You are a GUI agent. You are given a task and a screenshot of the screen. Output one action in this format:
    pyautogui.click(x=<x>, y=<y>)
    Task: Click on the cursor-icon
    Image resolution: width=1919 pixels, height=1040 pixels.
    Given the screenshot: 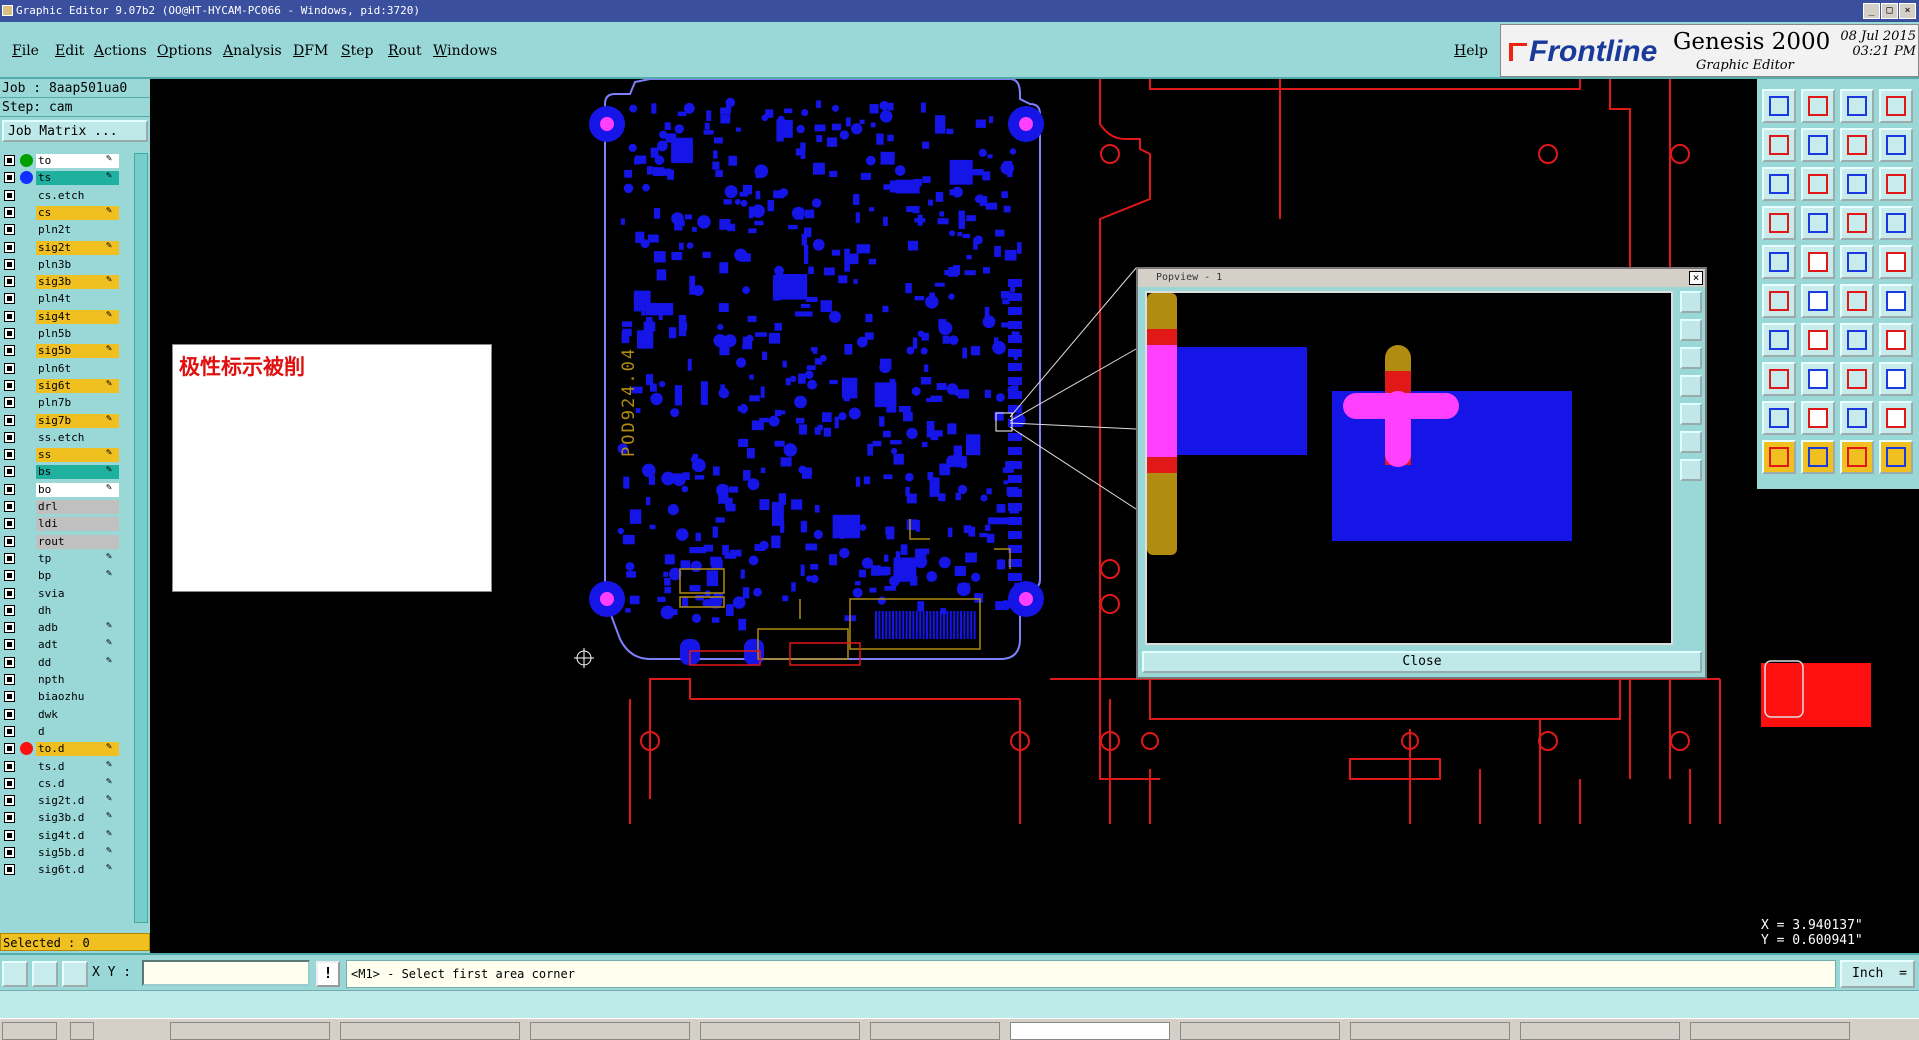 What is the action you would take?
    pyautogui.click(x=1779, y=457)
    